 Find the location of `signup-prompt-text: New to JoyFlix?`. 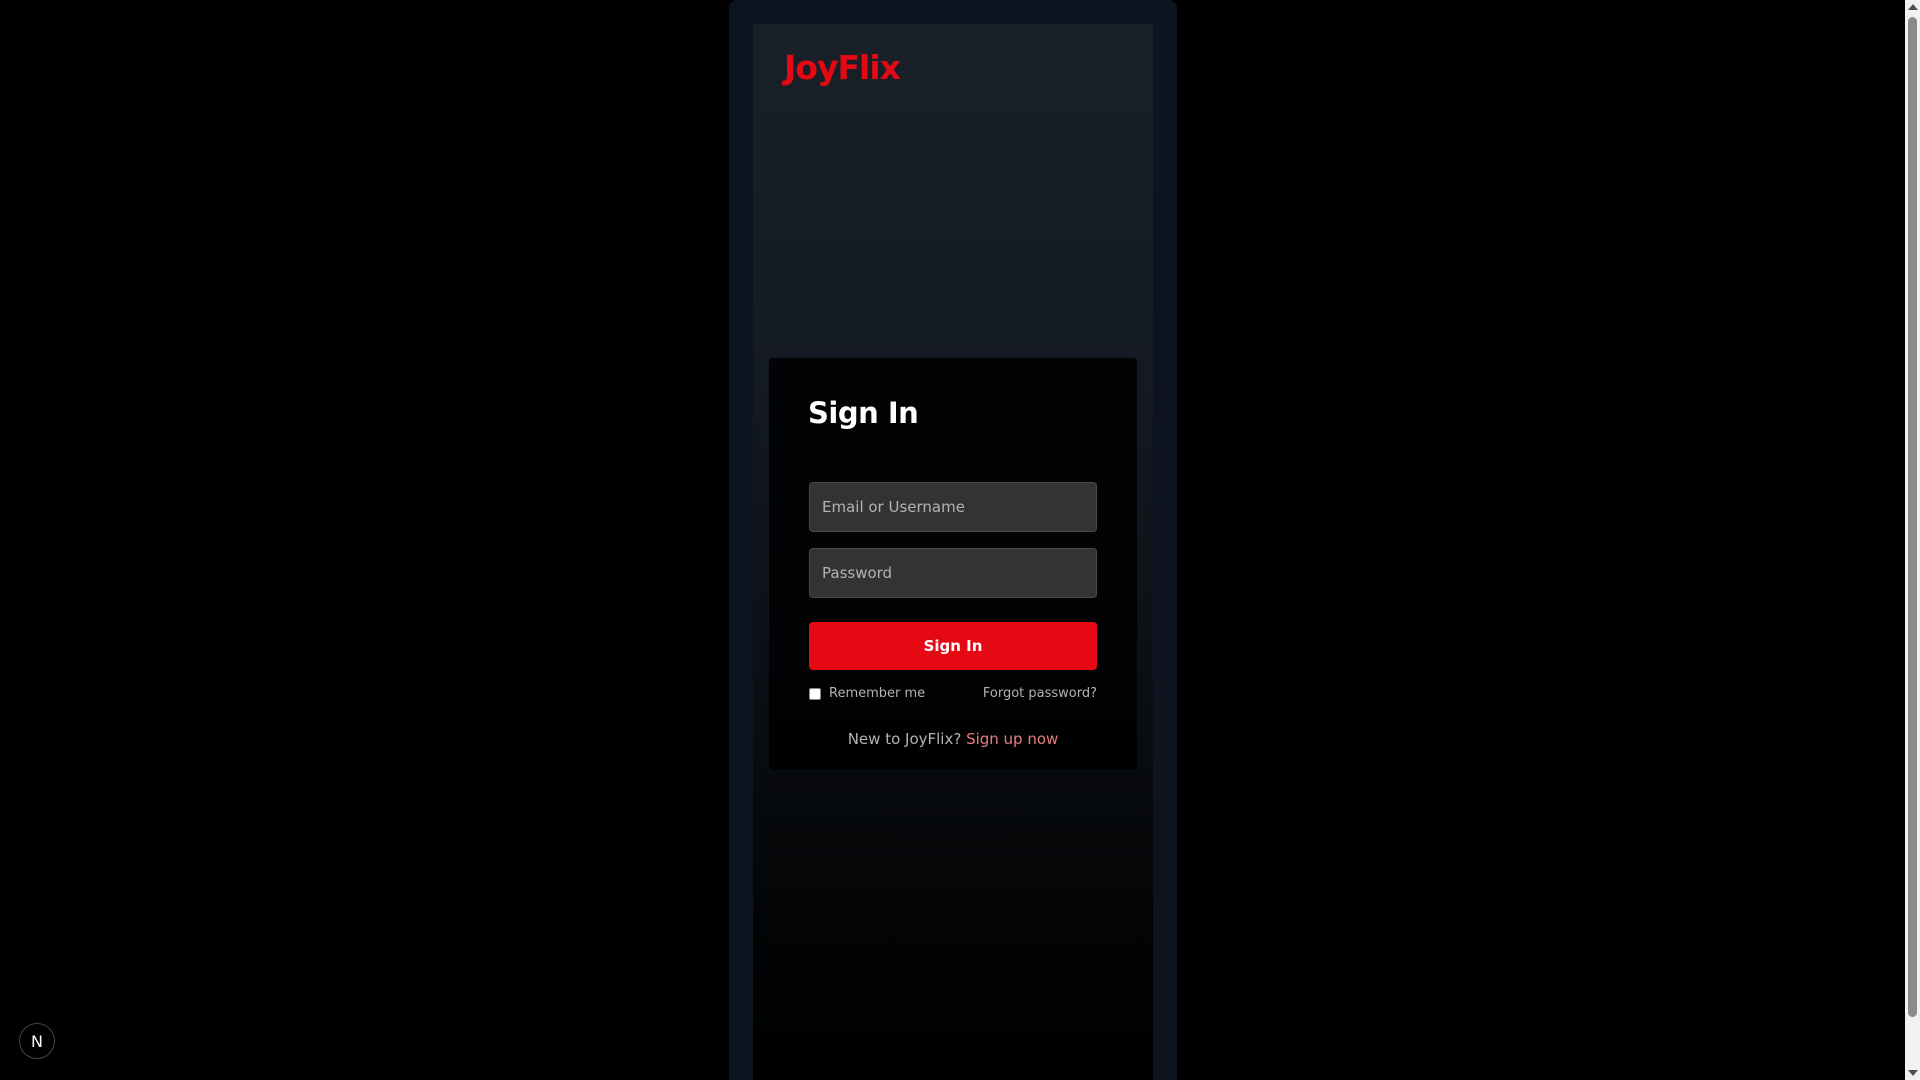

signup-prompt-text: New to JoyFlix? is located at coordinates (907, 739).